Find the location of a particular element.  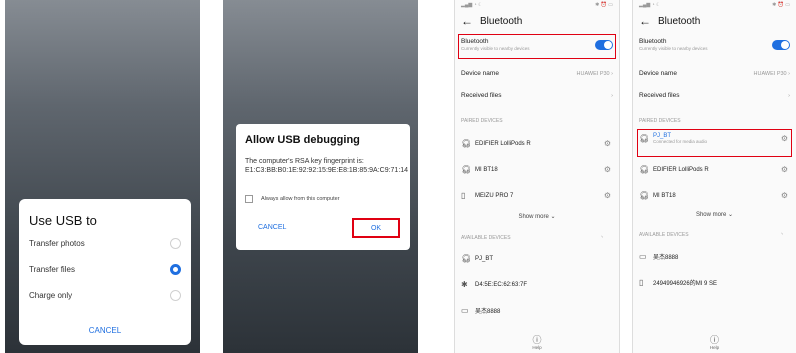

option-label: Transfer files is located at coordinates (52, 269).